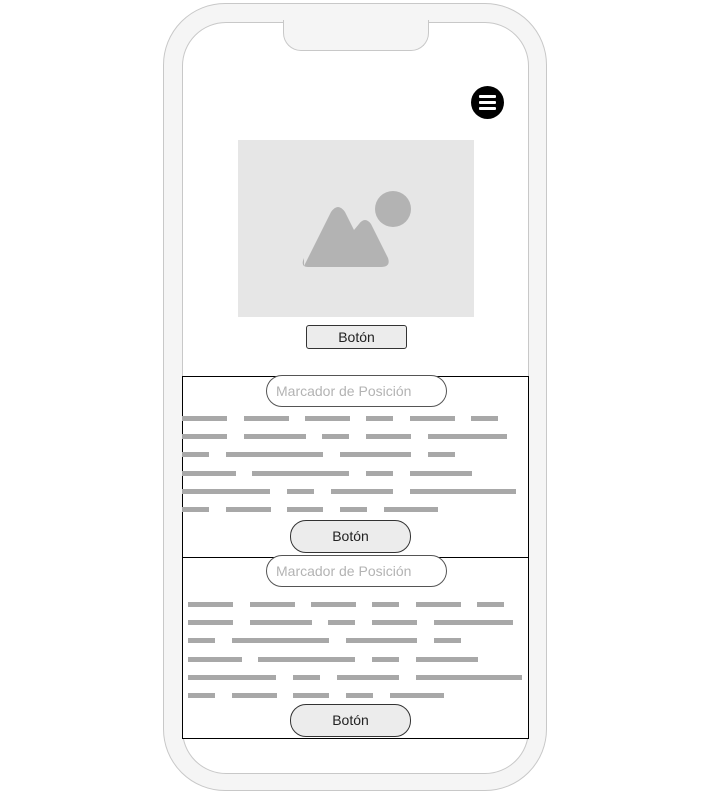 The height and width of the screenshot is (807, 714). I want to click on image-placeholder, so click(356, 228).